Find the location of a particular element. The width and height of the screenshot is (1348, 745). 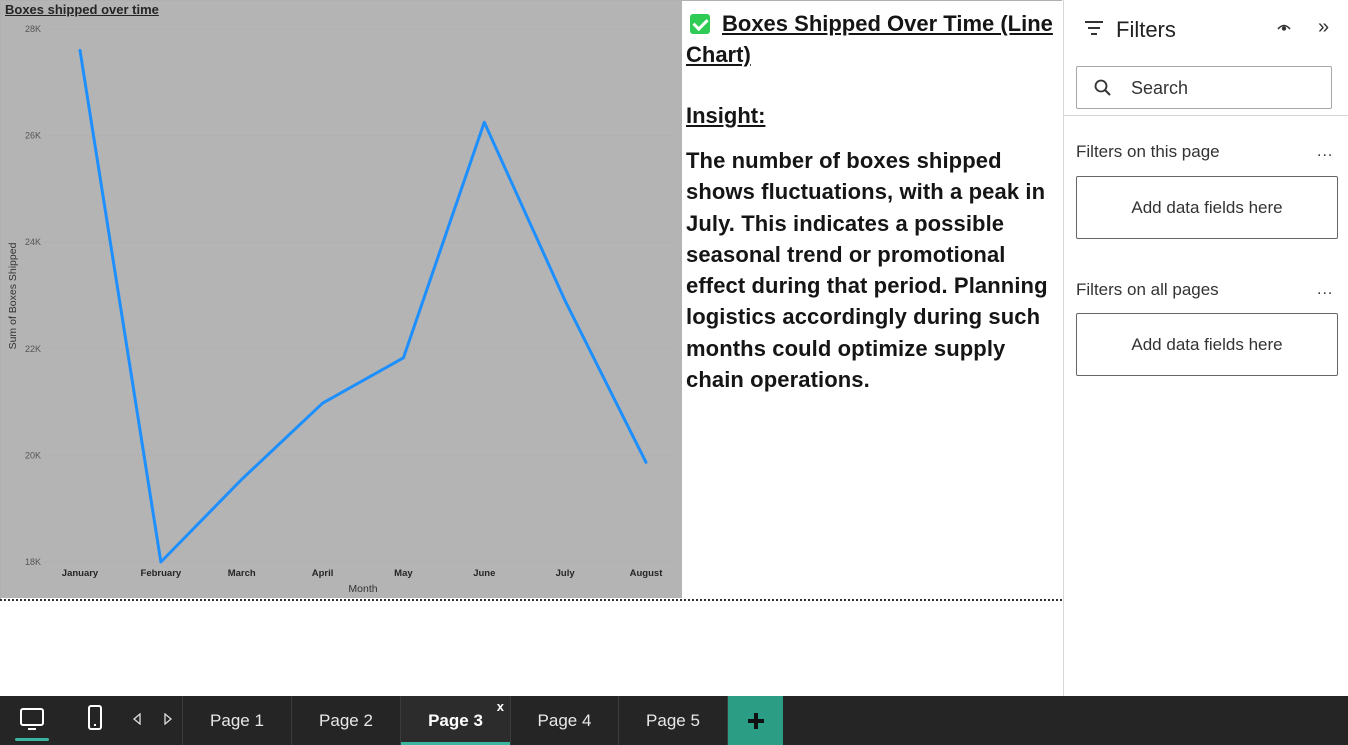

insight-heading-text: Boxes Shipped Over Time (Line Chart) is located at coordinates (869, 39).